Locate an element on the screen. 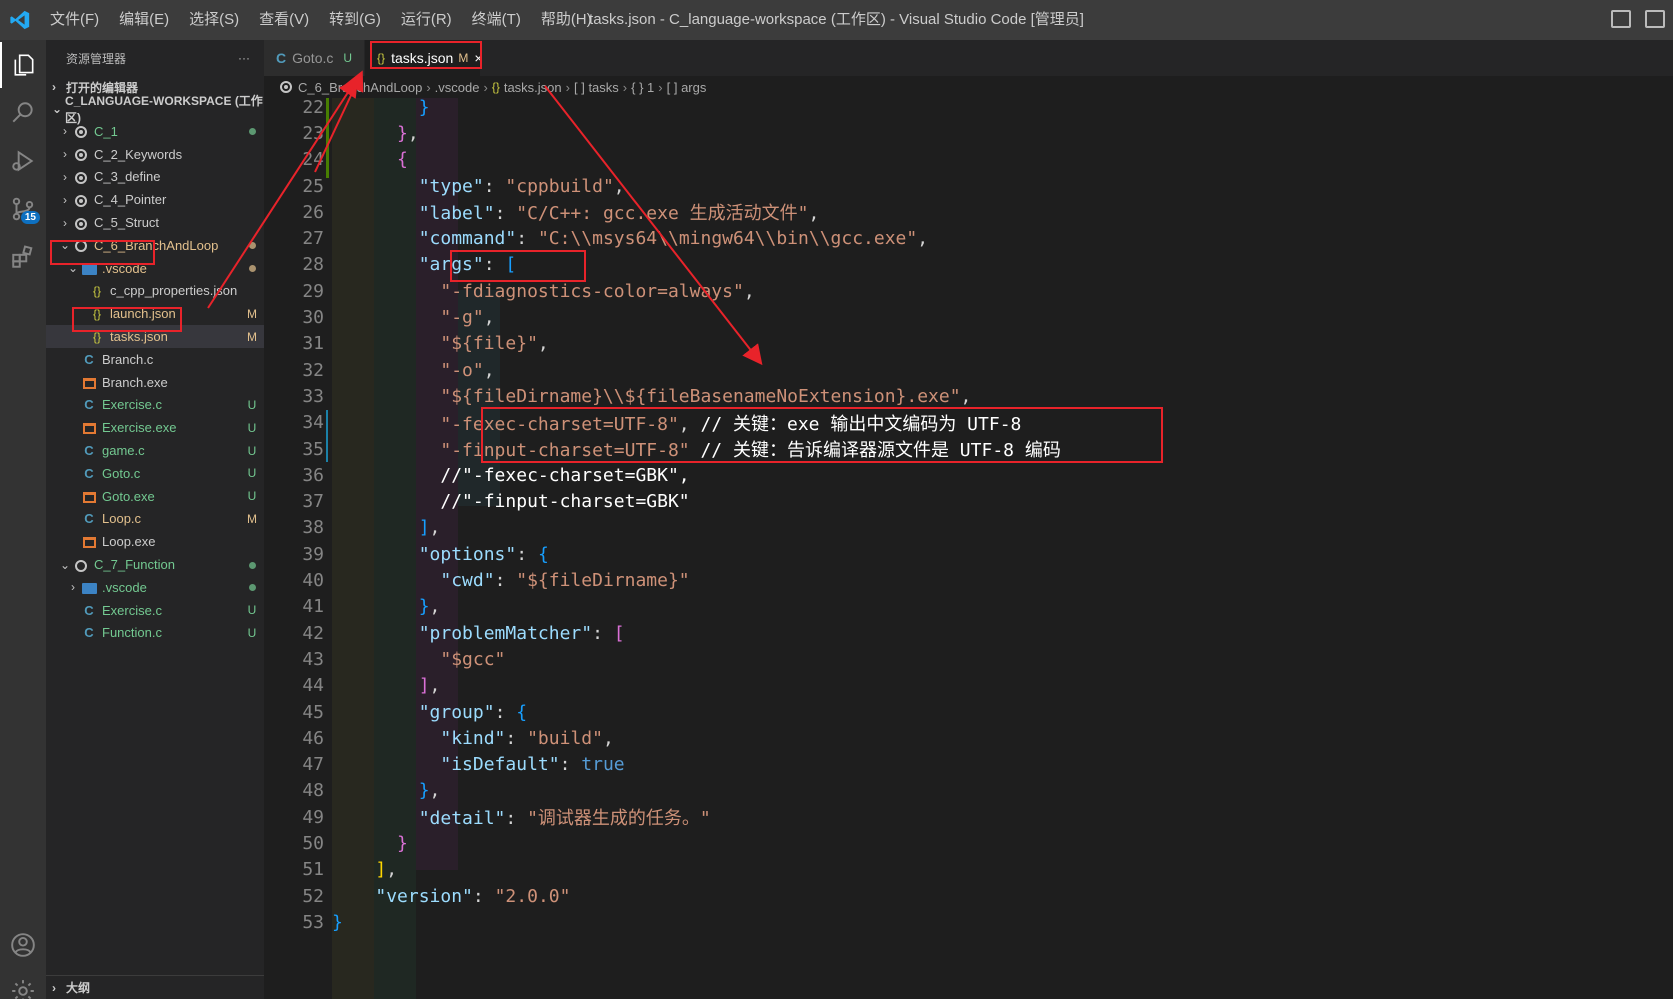 The image size is (1673, 999). tree-item: C Function.c U is located at coordinates (155, 633).